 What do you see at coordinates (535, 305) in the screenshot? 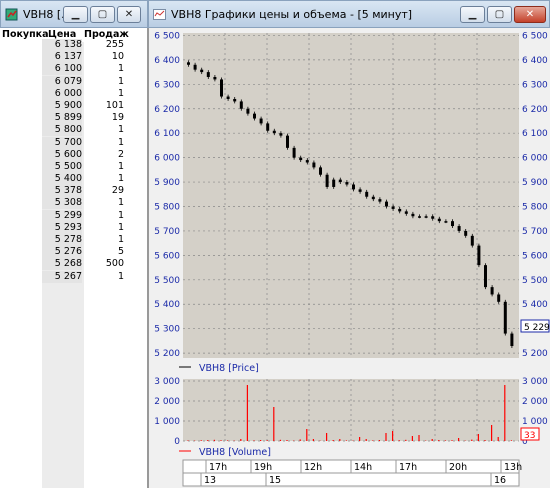
I see `price-axis-tick-right: 5 400` at bounding box center [535, 305].